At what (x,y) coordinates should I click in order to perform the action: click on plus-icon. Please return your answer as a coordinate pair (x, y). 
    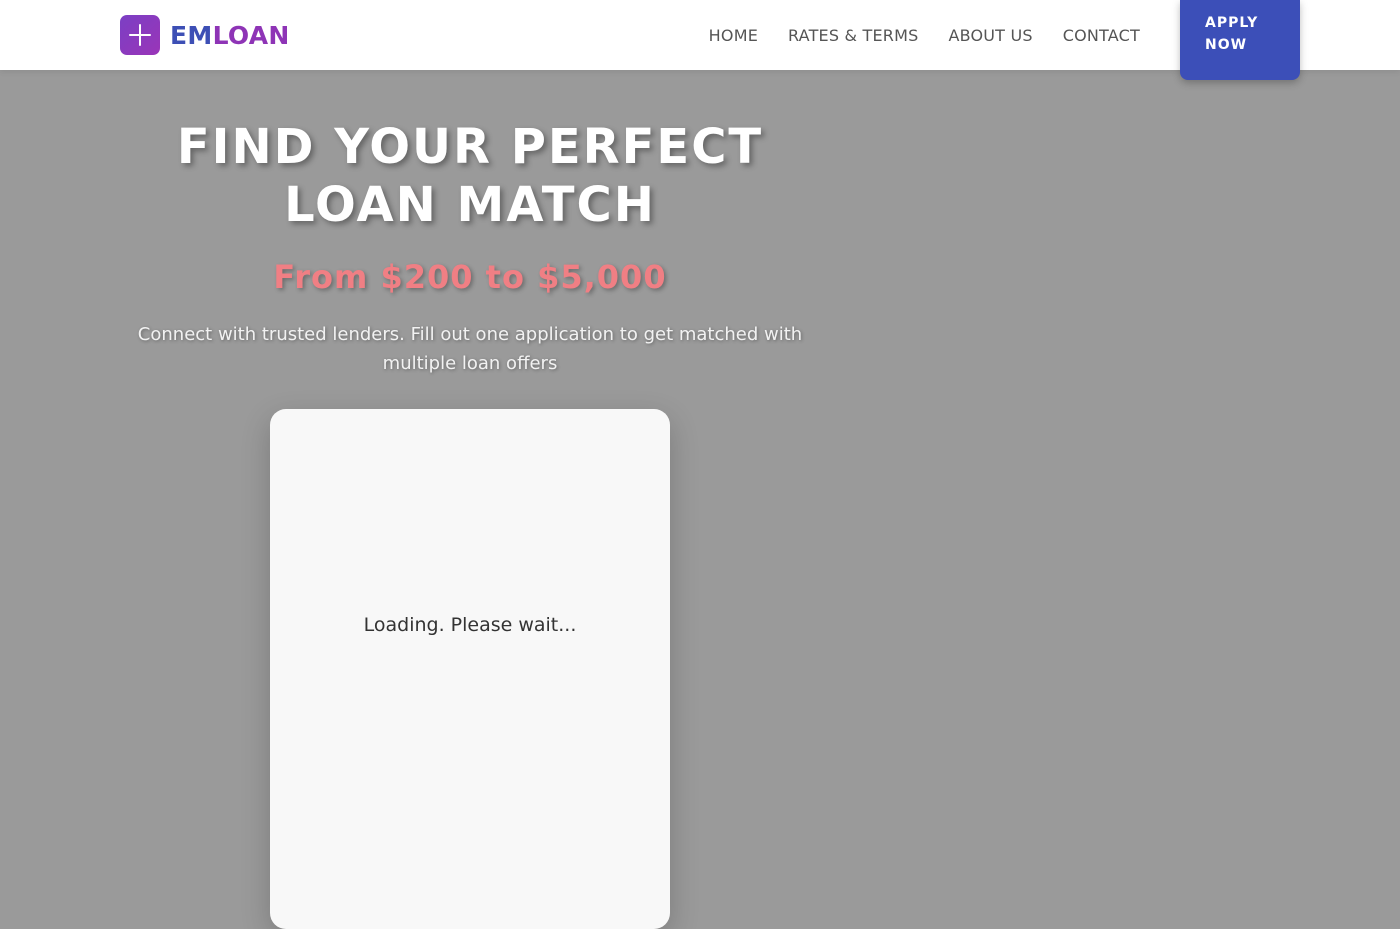
    Looking at the image, I should click on (140, 35).